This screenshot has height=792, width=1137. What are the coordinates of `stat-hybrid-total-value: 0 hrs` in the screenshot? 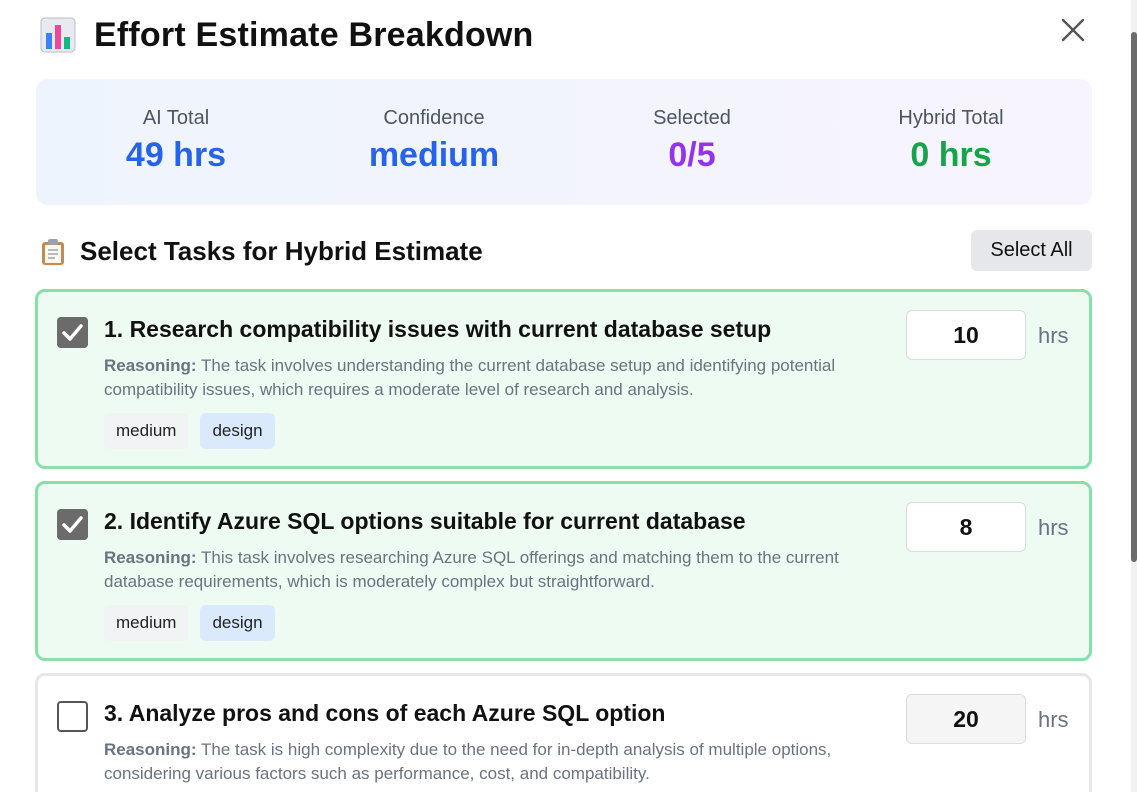 It's located at (951, 155).